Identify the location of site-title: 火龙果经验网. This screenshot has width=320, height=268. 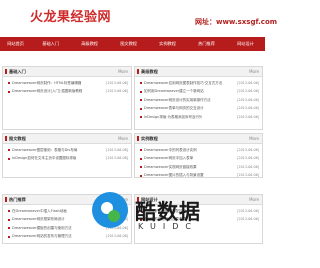
(70, 15).